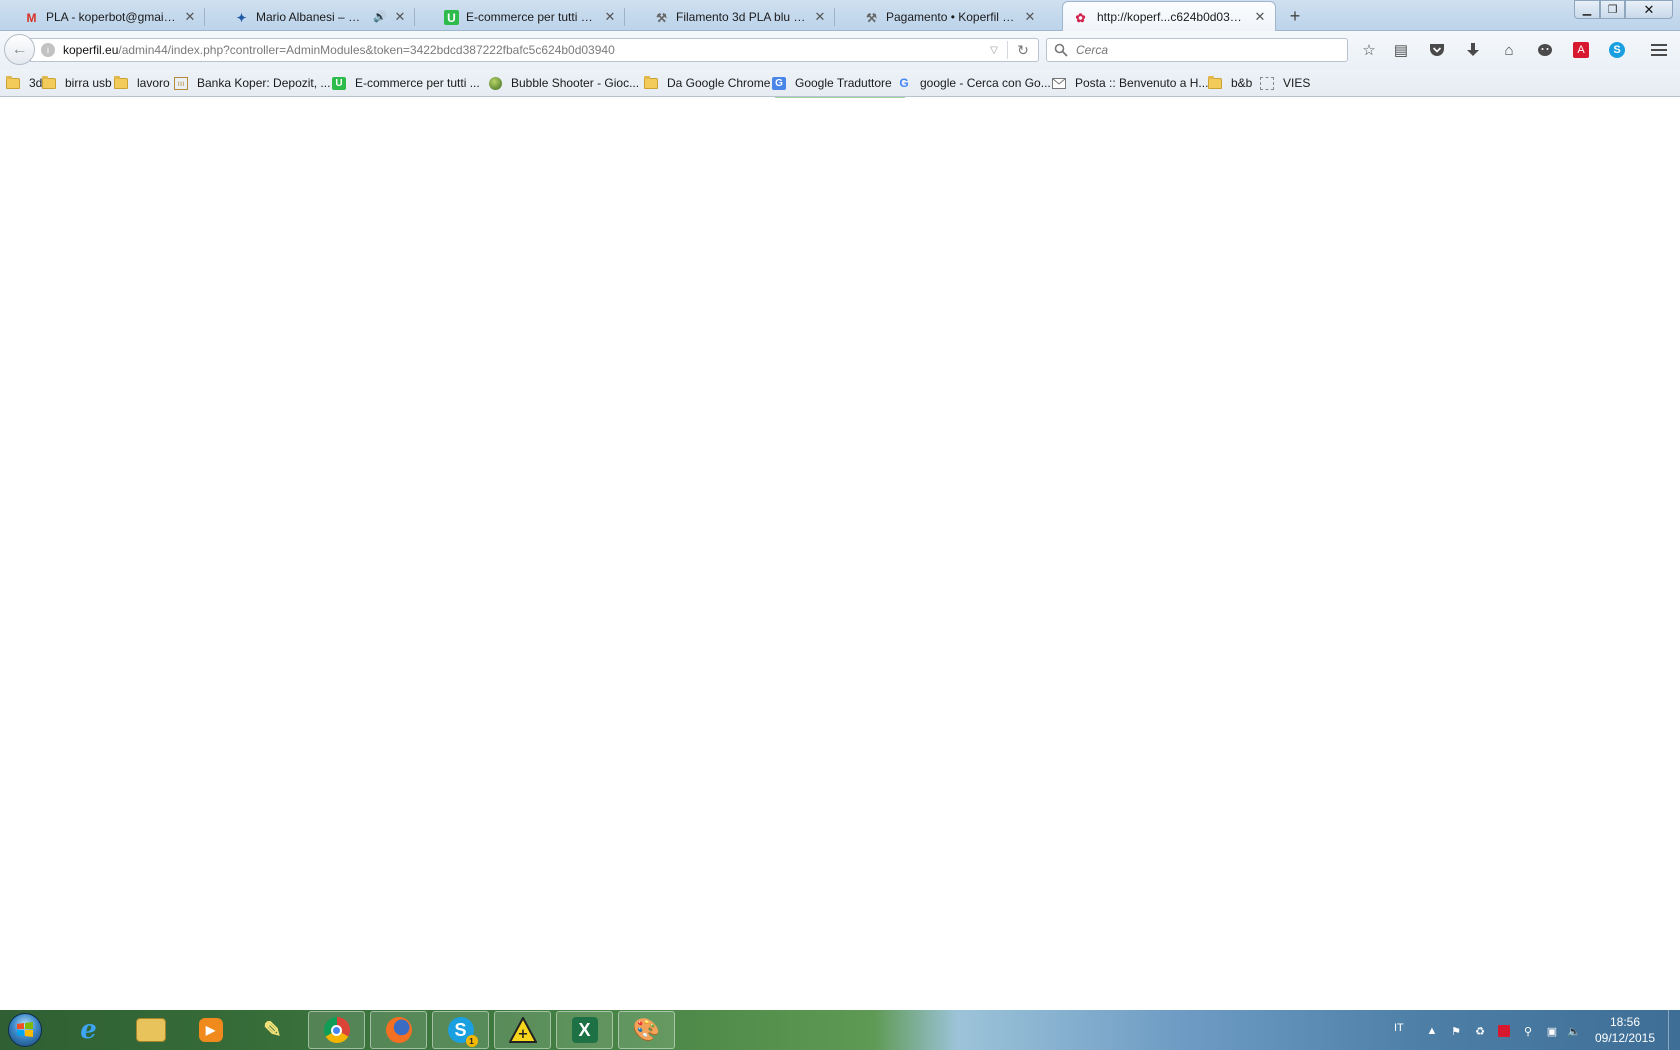 This screenshot has width=1680, height=1050. What do you see at coordinates (142, 83) in the screenshot?
I see `bookmark-folder-lavoro: lavoro` at bounding box center [142, 83].